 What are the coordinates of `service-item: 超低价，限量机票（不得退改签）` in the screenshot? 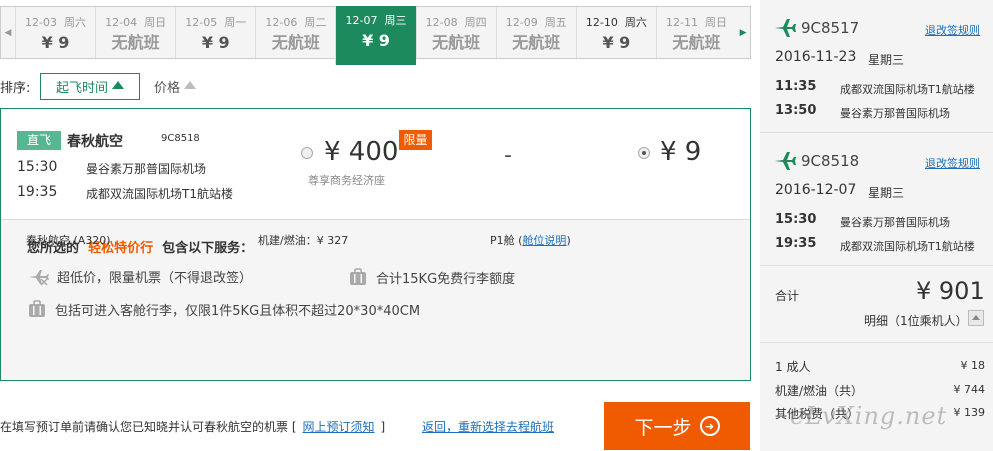 It's located at (139, 276).